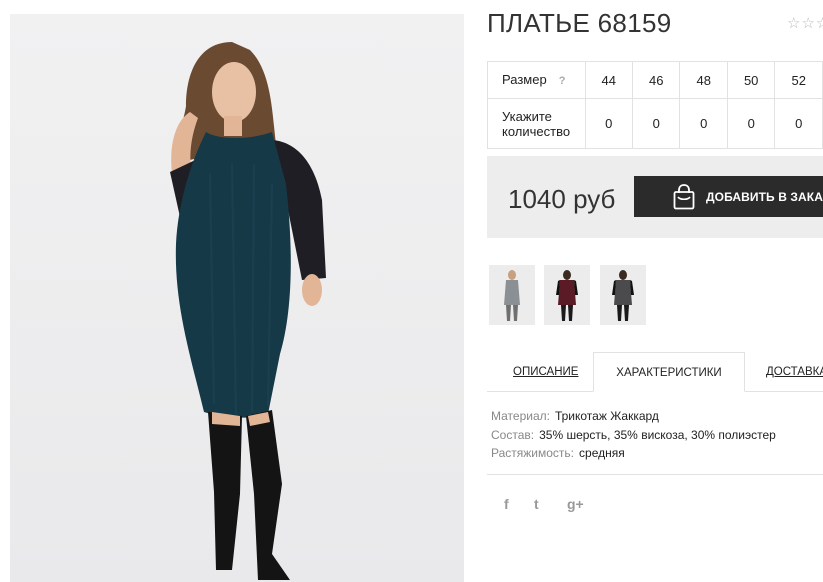 The width and height of the screenshot is (823, 582). What do you see at coordinates (533, 453) in the screenshot?
I see `characteristic-key: Растяжимость:` at bounding box center [533, 453].